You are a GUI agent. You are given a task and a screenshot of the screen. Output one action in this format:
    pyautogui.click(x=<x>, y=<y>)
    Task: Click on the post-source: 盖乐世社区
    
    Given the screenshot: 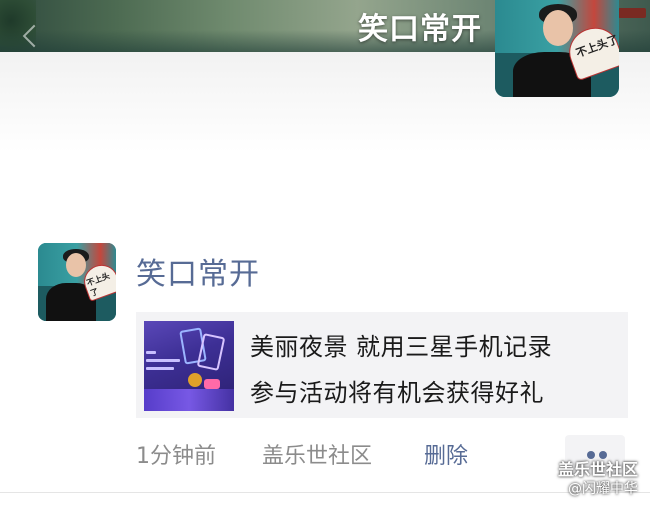 What is the action you would take?
    pyautogui.click(x=317, y=454)
    